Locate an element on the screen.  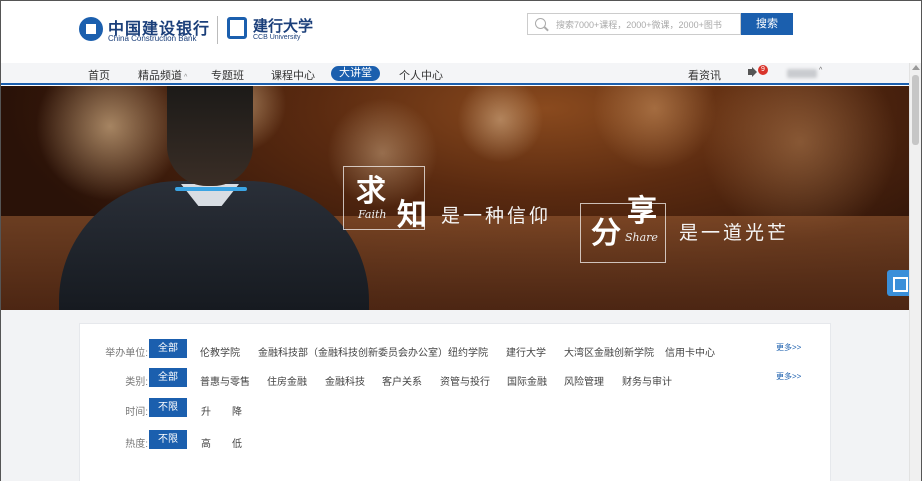
ccb-logo-icon is located at coordinates (91, 29).